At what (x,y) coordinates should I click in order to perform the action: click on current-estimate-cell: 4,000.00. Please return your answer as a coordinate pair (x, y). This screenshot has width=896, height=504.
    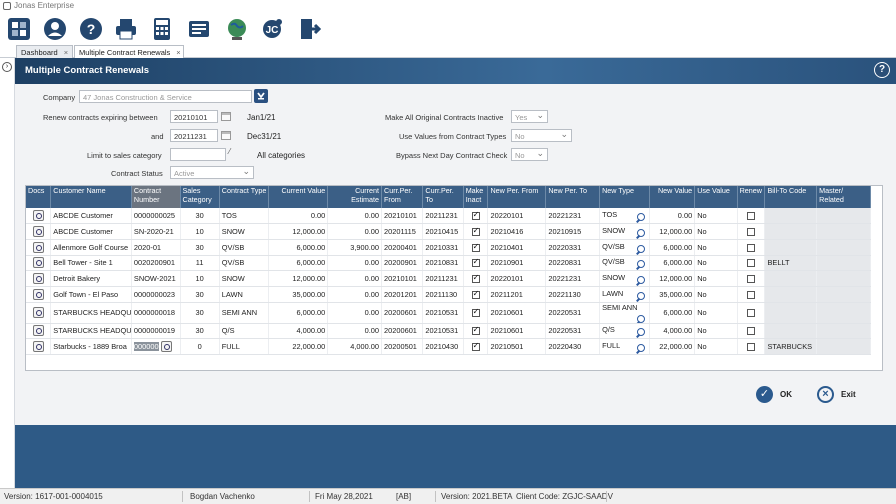
    Looking at the image, I should click on (355, 346).